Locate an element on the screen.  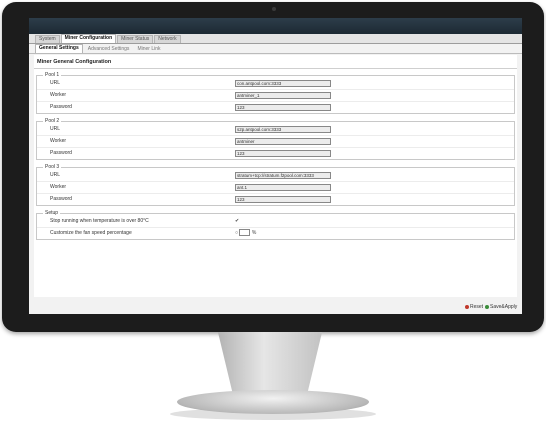
fan-speed-checkbox: ○ is located at coordinates (236, 233).